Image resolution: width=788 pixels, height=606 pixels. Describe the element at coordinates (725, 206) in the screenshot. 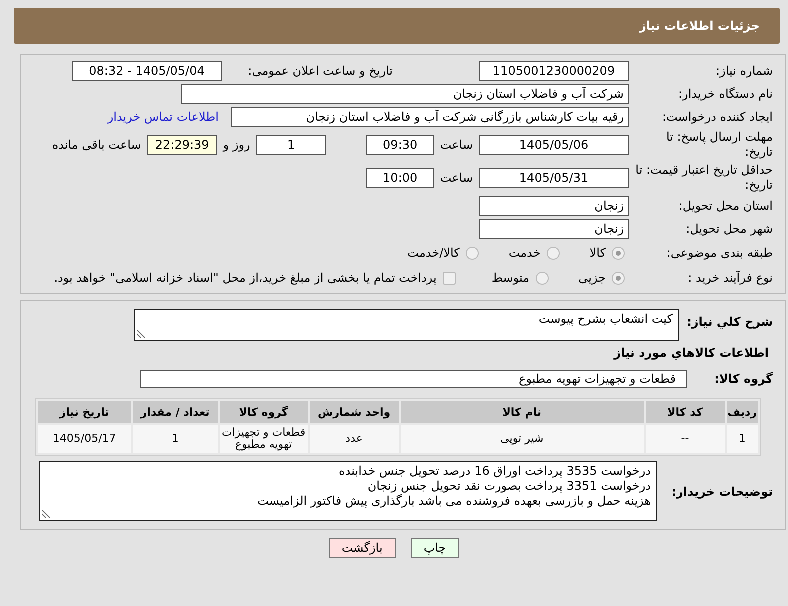

I see `field-label: استان محل تحویل:` at that location.